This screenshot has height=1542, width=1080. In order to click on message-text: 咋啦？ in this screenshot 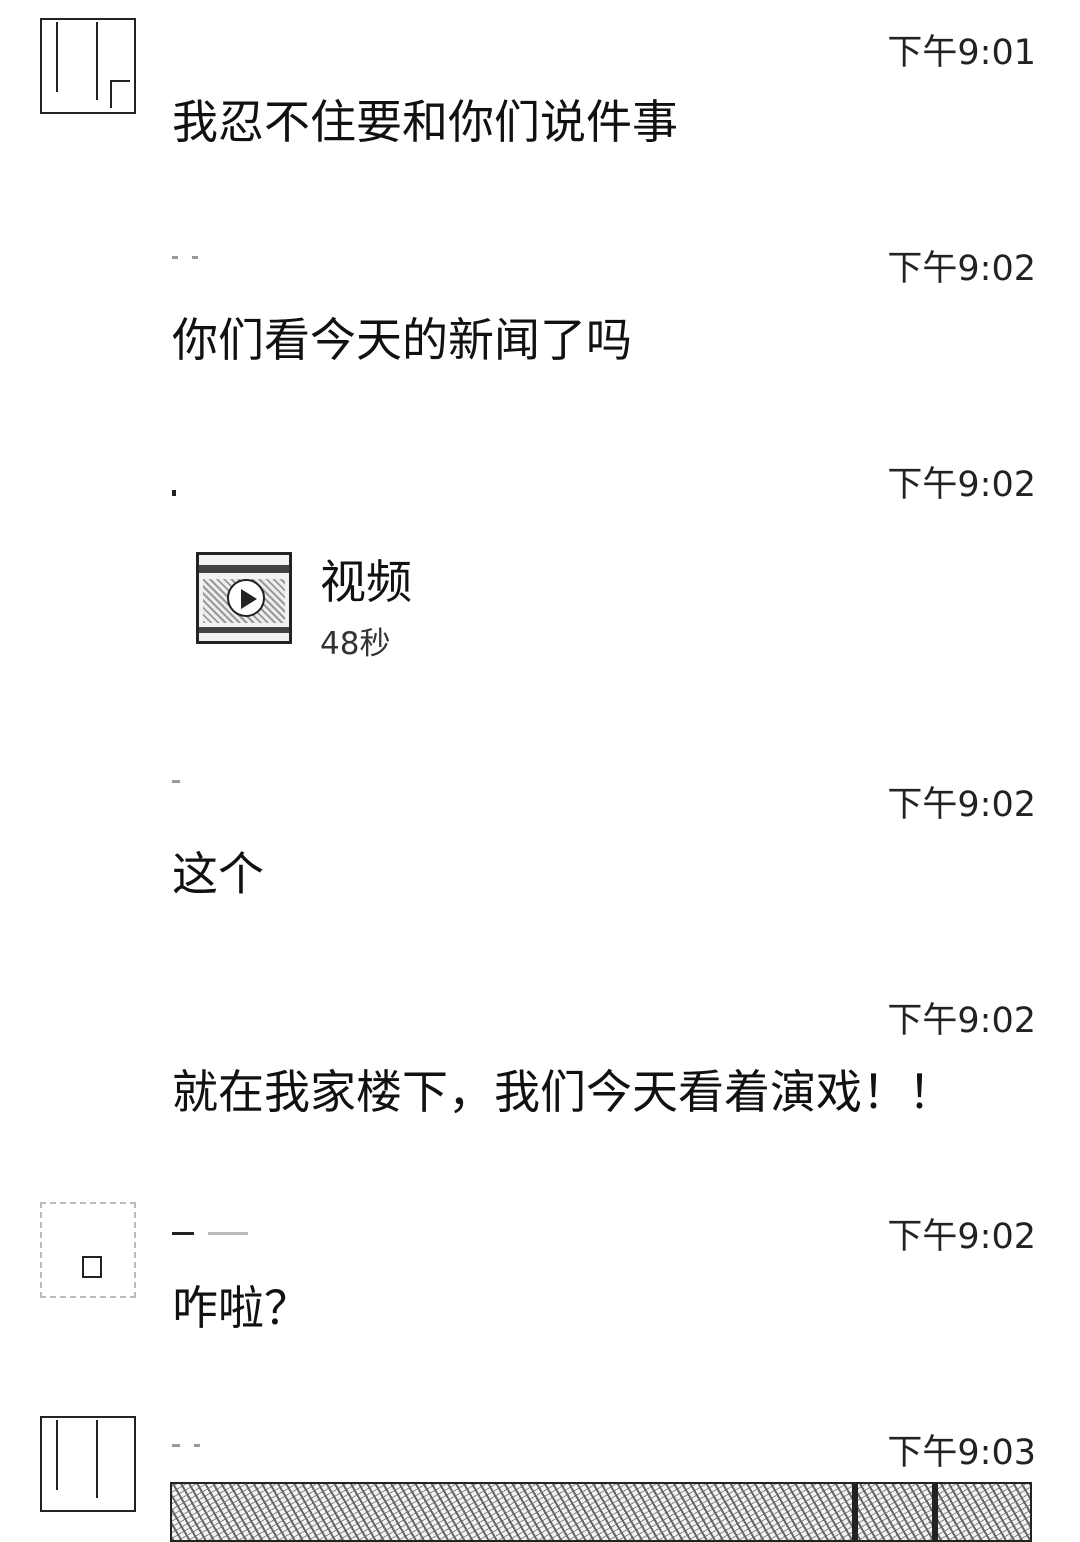, I will do `click(241, 1305)`.